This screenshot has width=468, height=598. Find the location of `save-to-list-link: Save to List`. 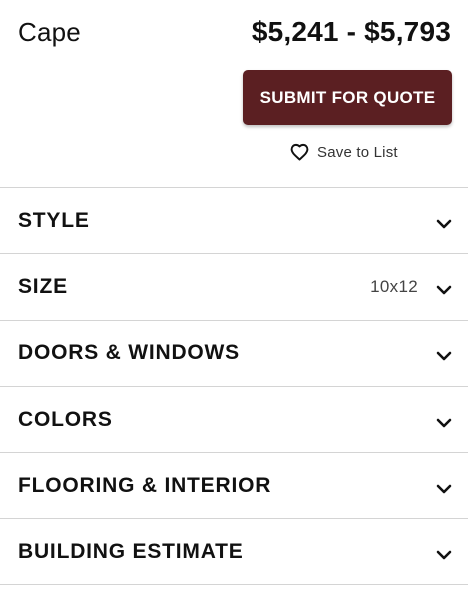

save-to-list-link: Save to List is located at coordinates (344, 152).